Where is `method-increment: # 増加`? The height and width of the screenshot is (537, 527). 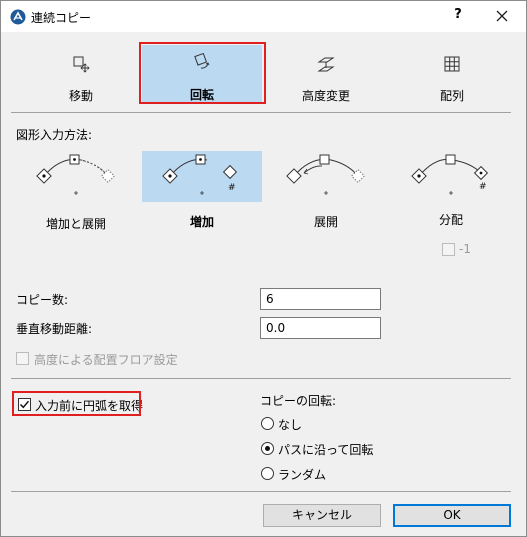
method-increment: # 増加 is located at coordinates (202, 190).